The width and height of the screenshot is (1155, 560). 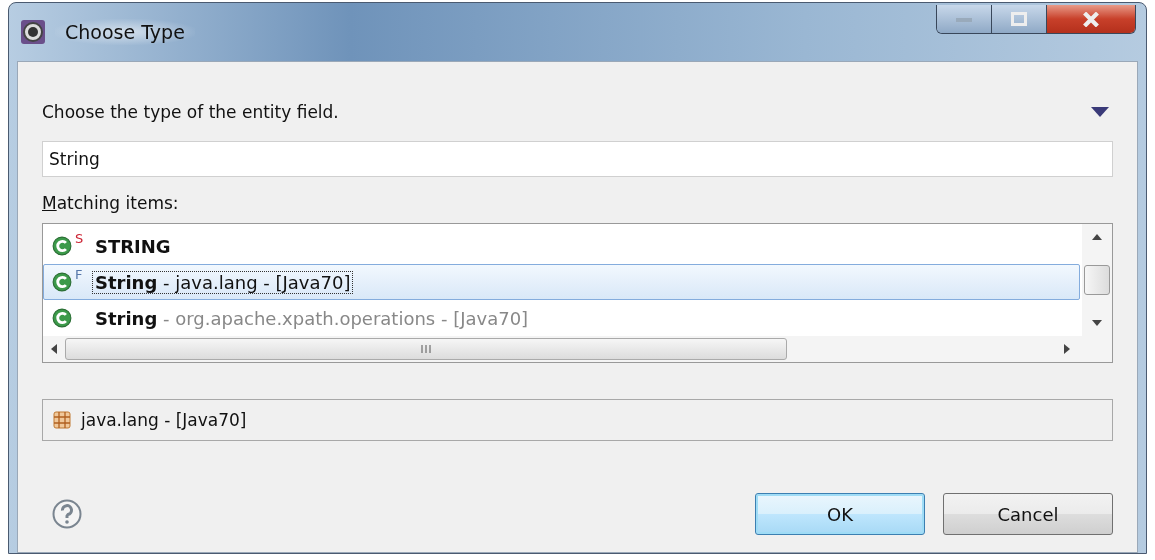 I want to click on instruction-text: Choose the type of the entity field., so click(x=190, y=112).